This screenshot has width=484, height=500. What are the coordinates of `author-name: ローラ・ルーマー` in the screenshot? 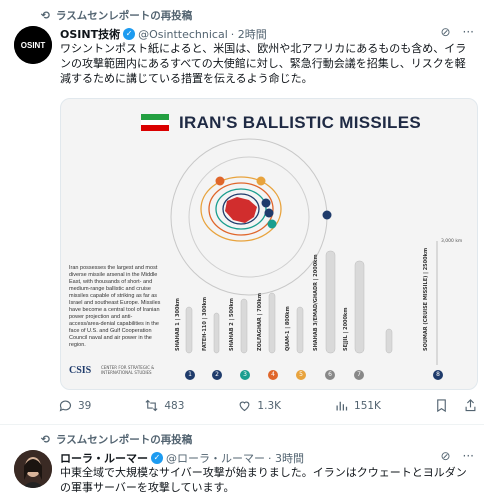 It's located at (104, 458).